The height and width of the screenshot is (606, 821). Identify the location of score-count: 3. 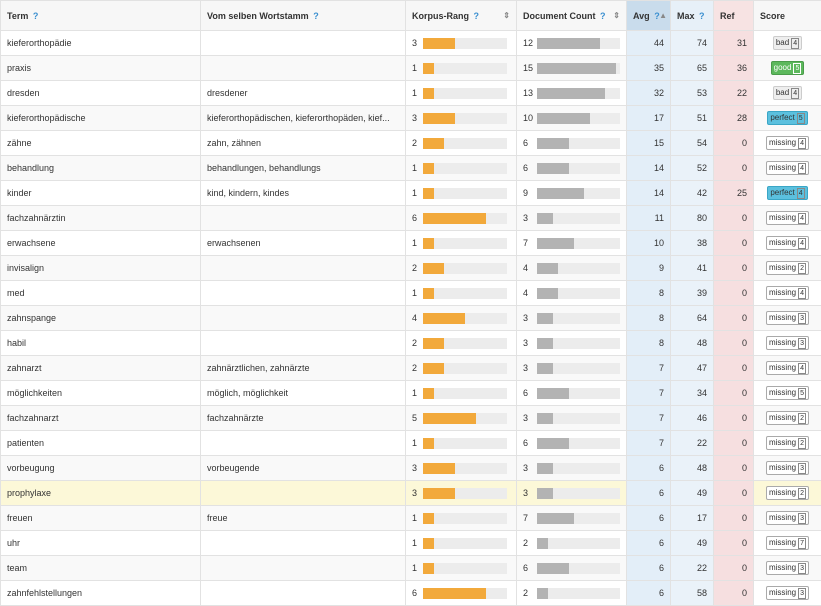
(802, 468).